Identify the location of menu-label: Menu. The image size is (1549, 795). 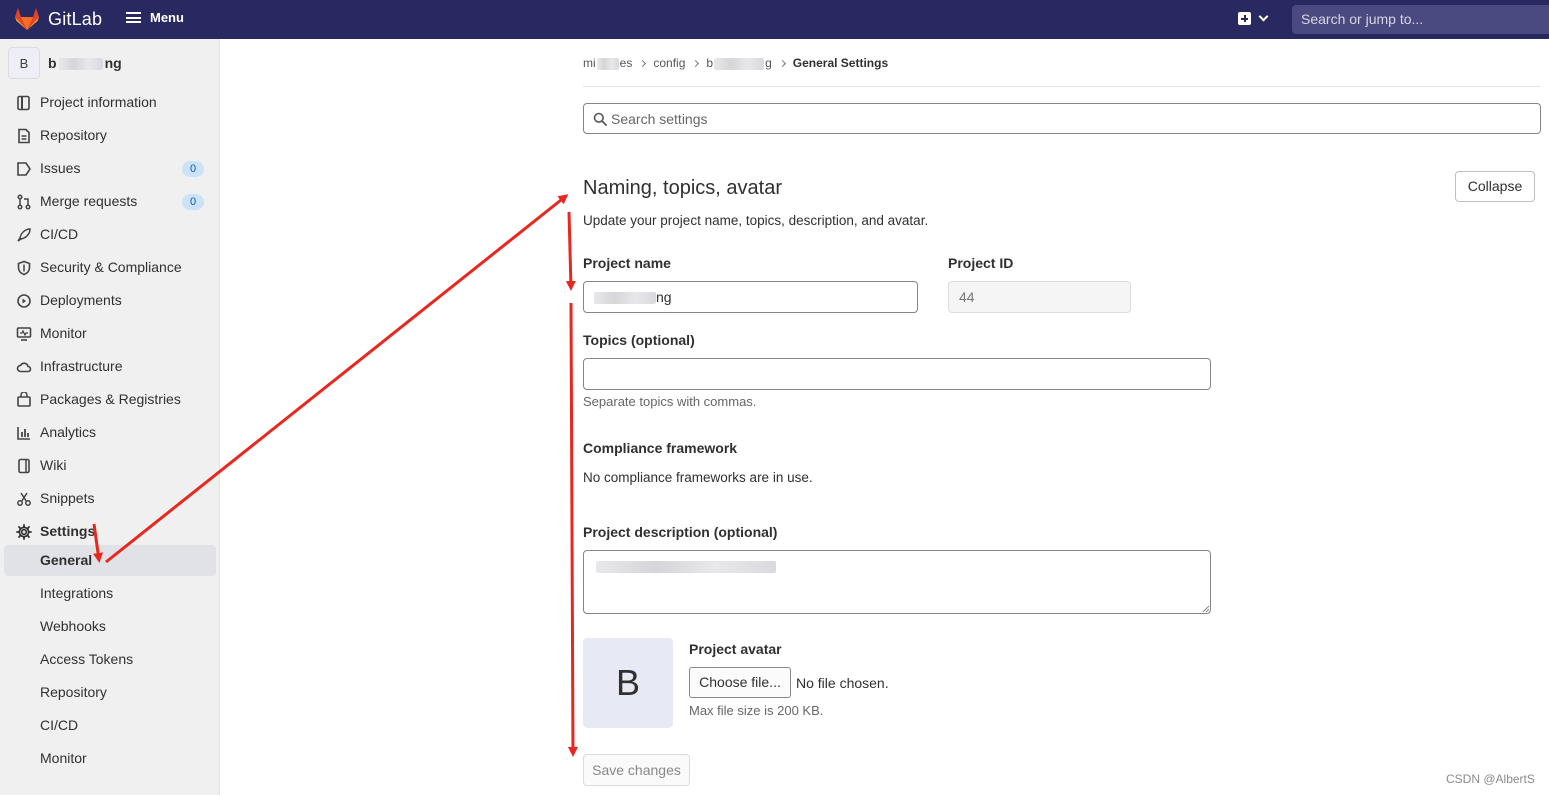
(167, 17).